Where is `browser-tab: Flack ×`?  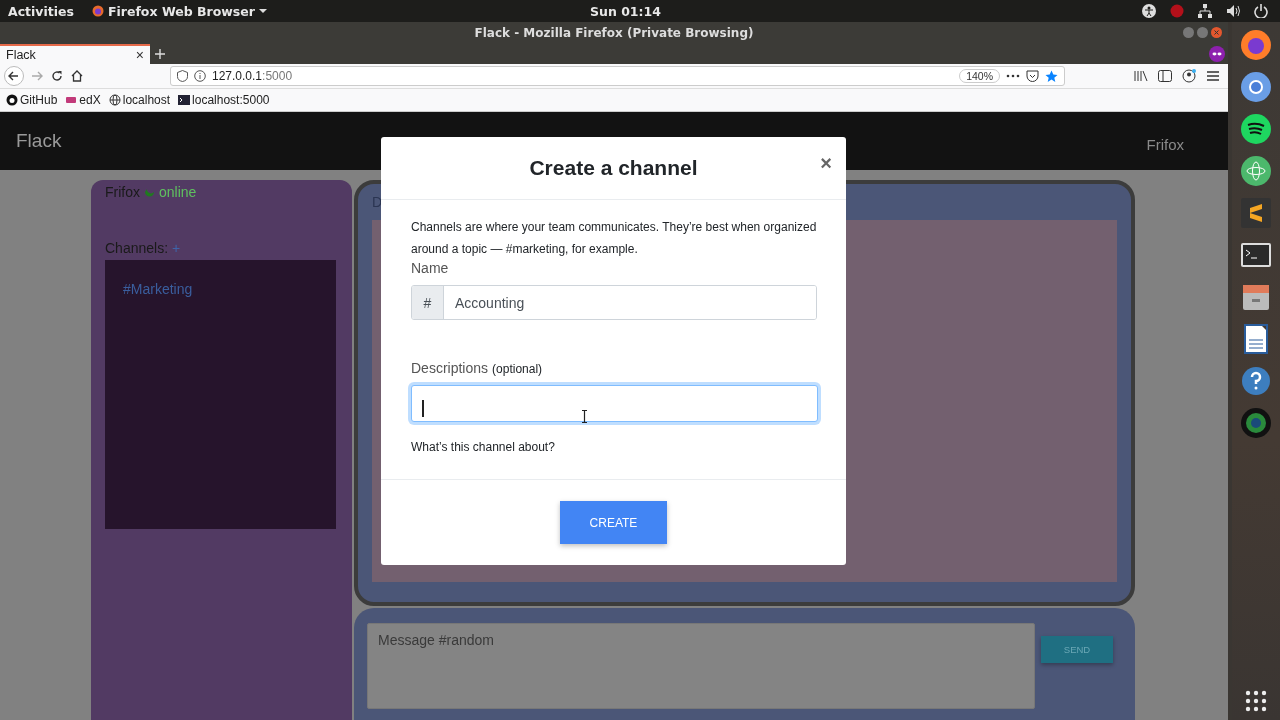
browser-tab: Flack × is located at coordinates (75, 54).